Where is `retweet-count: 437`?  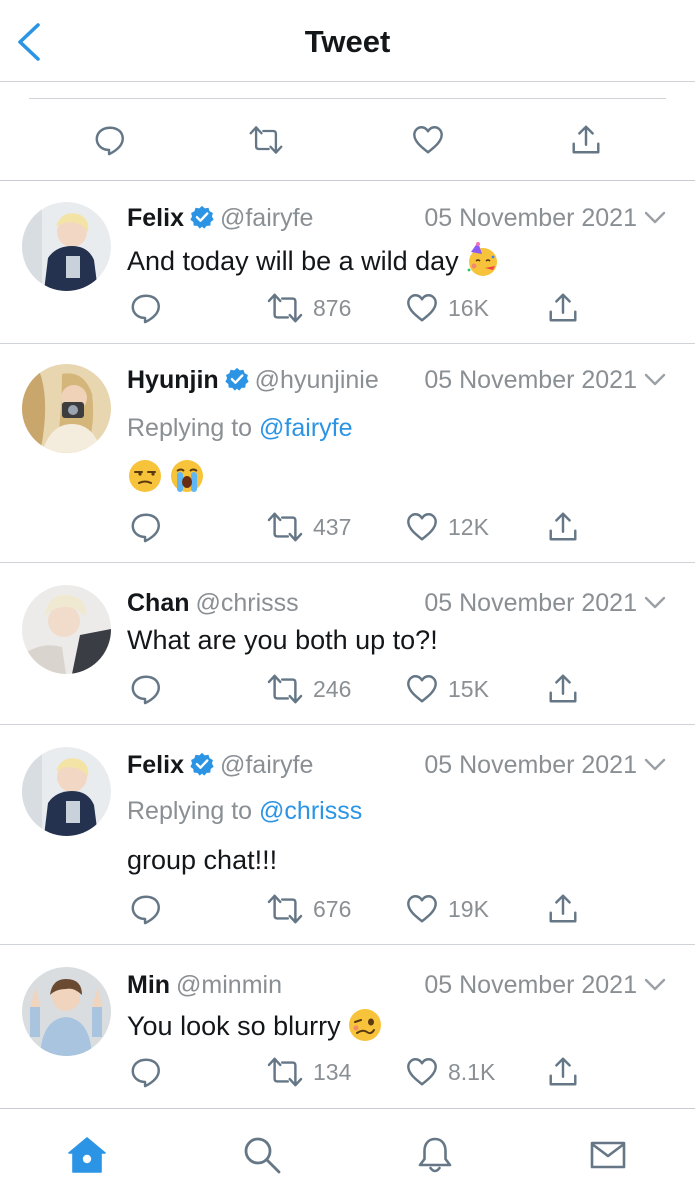
retweet-count: 437 is located at coordinates (332, 526).